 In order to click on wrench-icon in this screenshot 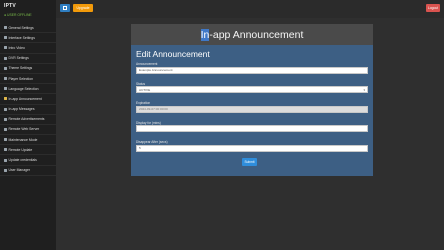, I will do `click(5, 140)`.